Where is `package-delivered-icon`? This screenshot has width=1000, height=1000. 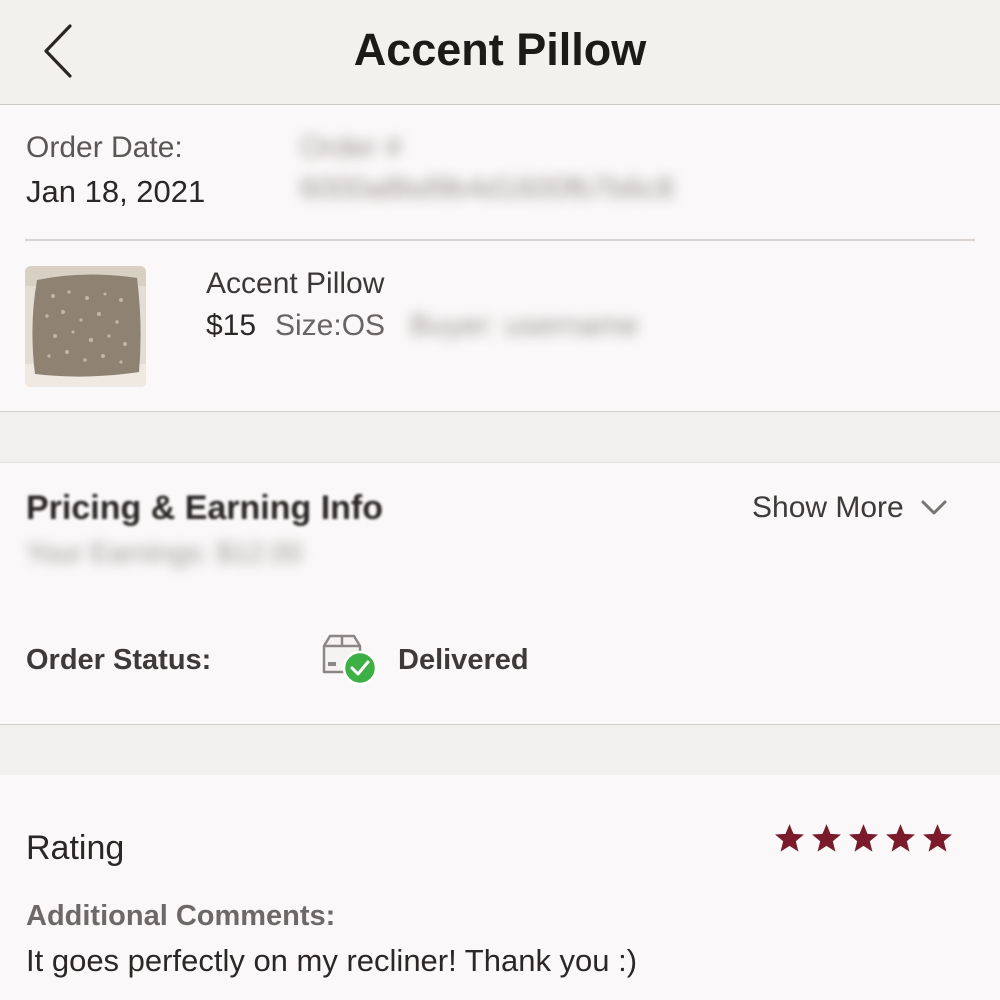
package-delivered-icon is located at coordinates (349, 660).